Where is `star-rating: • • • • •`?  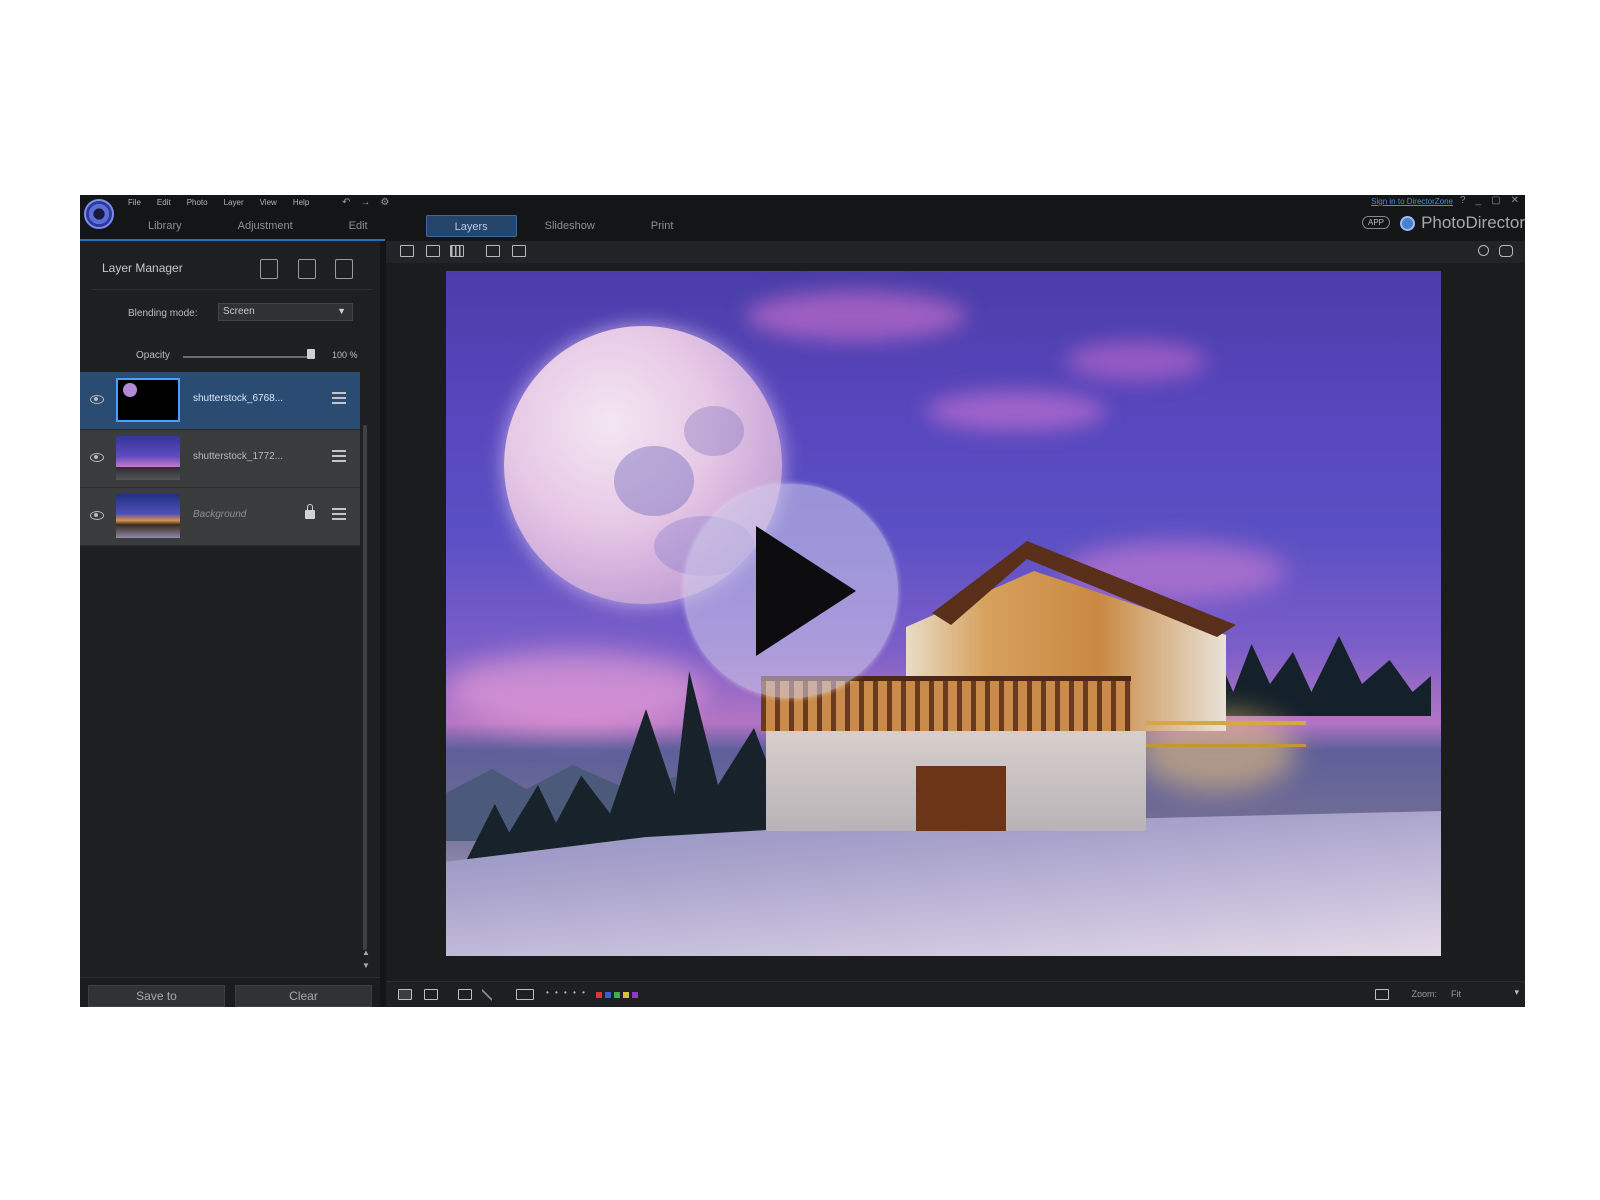
star-rating: • • • • • is located at coordinates (566, 992).